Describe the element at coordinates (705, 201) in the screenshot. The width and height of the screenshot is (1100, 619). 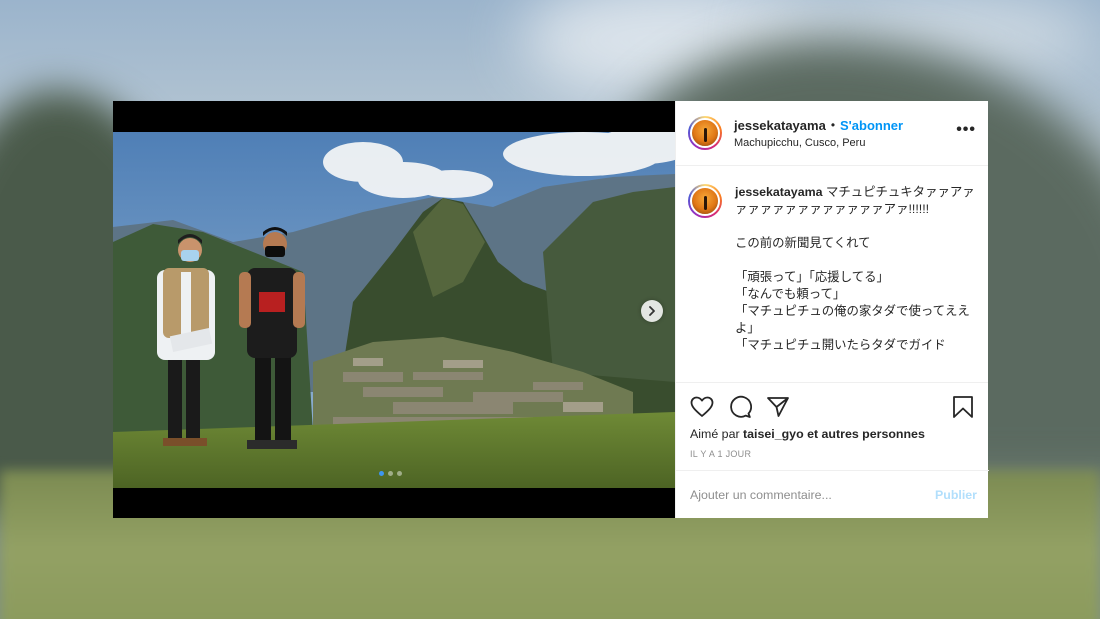
I see `caption-avatar` at that location.